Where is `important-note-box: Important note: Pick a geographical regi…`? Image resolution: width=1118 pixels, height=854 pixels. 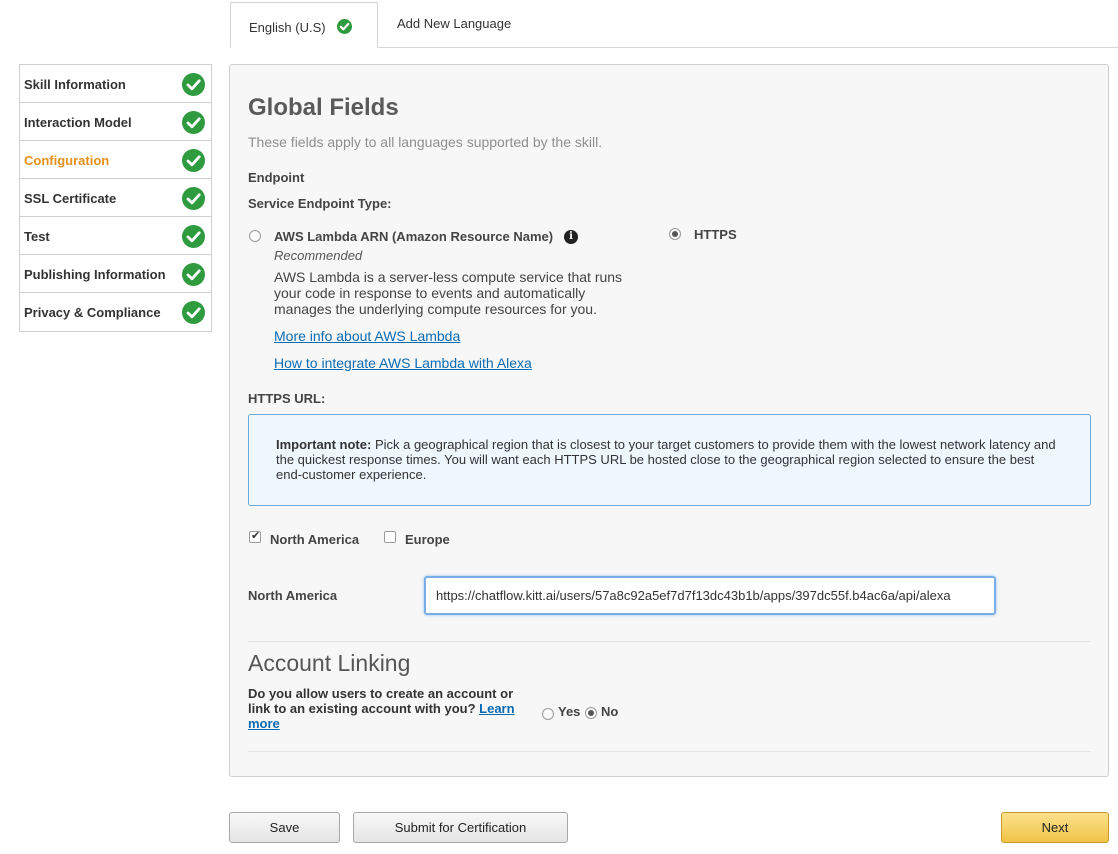
important-note-box: Important note: Pick a geographical regi… is located at coordinates (669, 460).